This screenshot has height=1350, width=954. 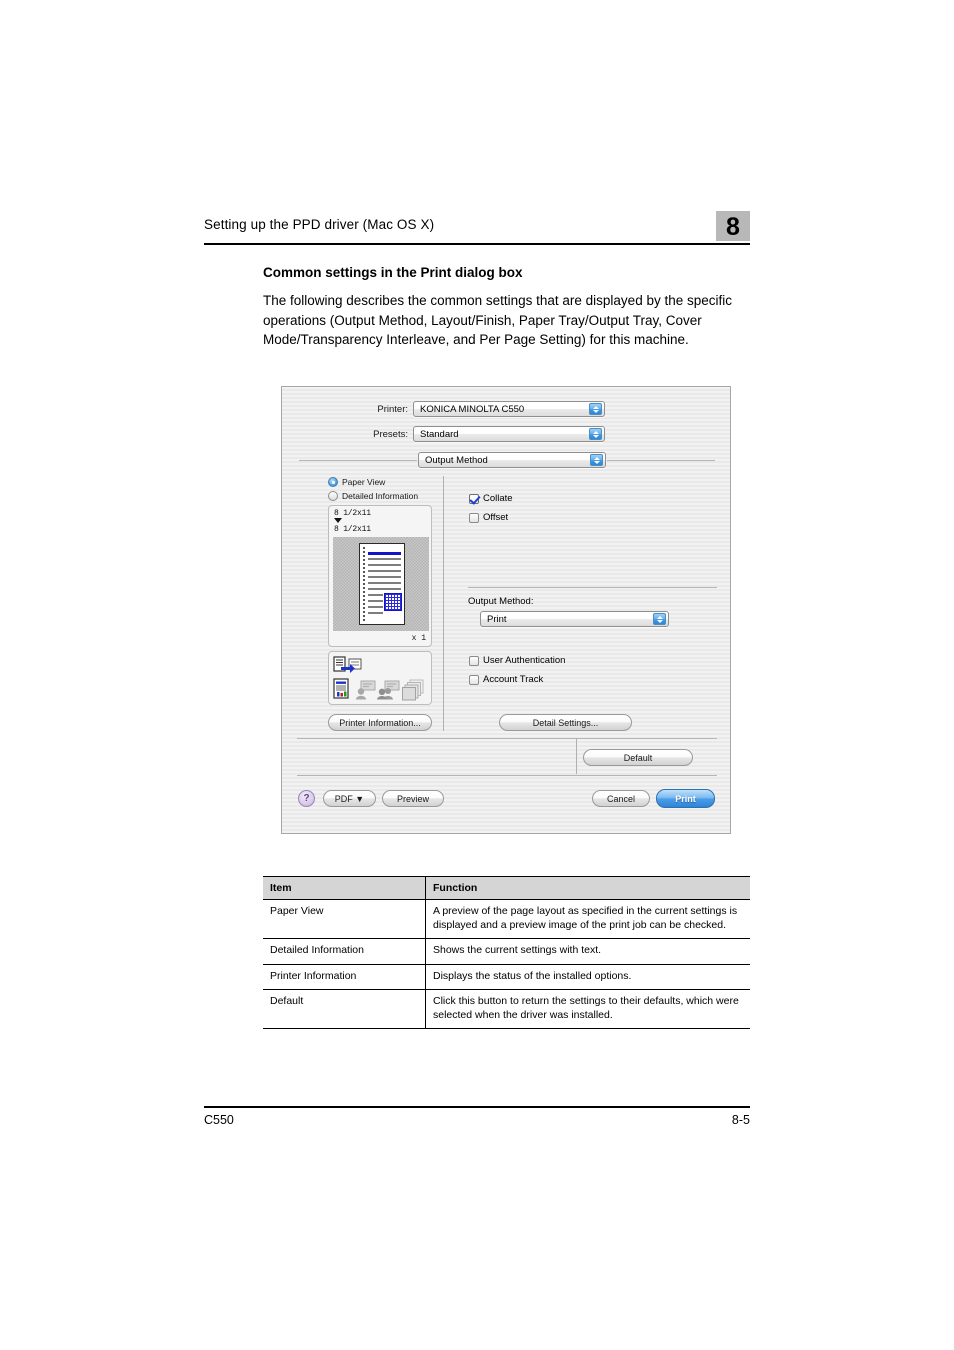 What do you see at coordinates (456, 460) in the screenshot?
I see `pane-select-value: Output Method` at bounding box center [456, 460].